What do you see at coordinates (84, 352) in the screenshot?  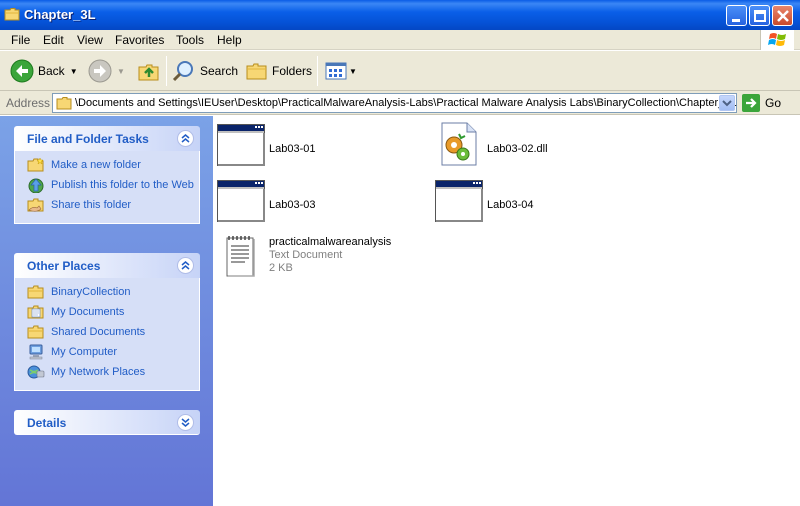 I see `place-label: My Computer` at bounding box center [84, 352].